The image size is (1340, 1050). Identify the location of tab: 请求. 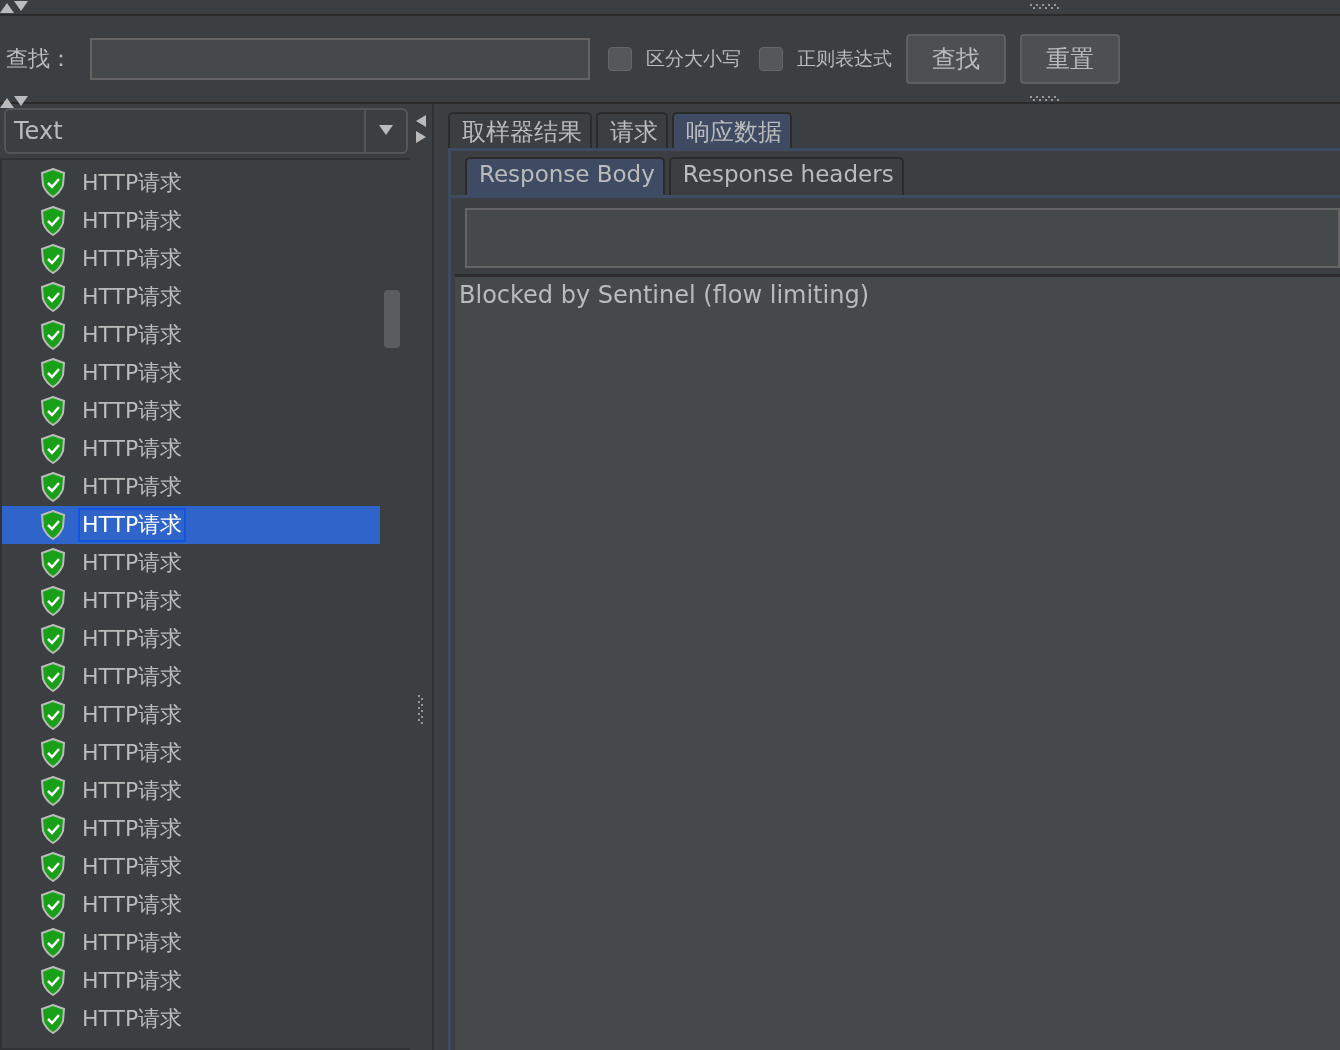
(632, 130).